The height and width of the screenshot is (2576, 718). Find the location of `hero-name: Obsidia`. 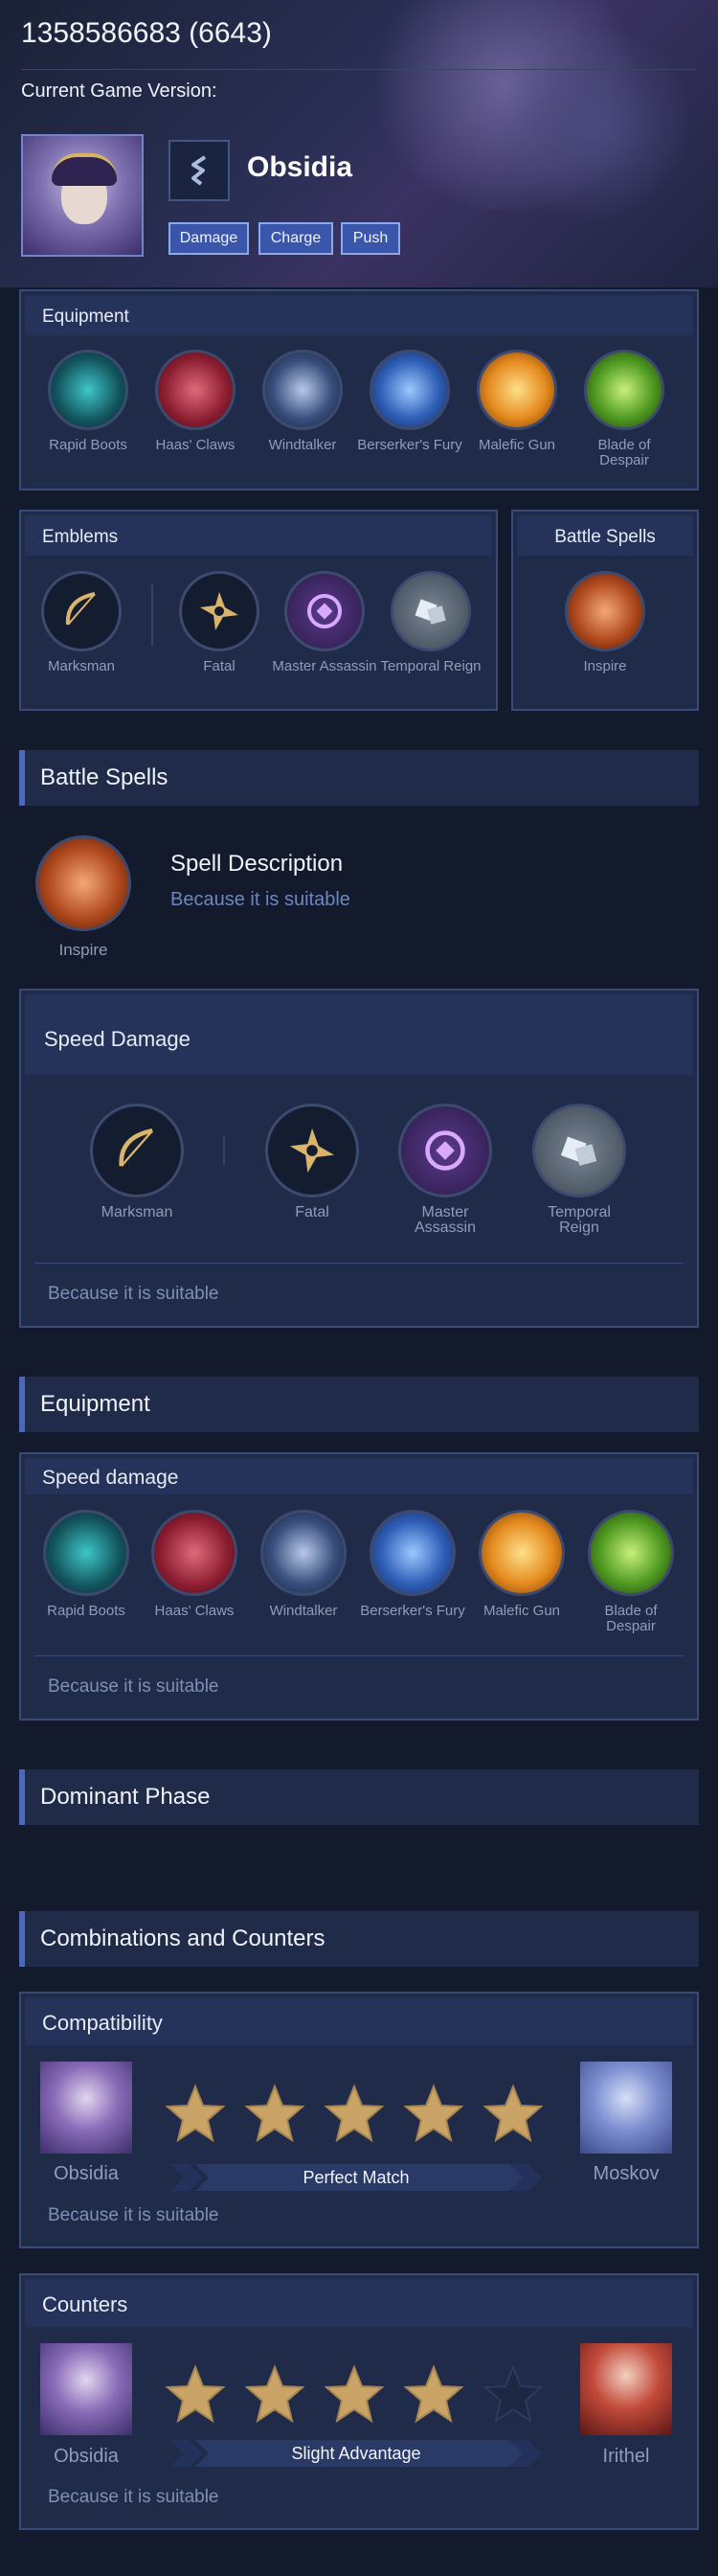

hero-name: Obsidia is located at coordinates (300, 167).